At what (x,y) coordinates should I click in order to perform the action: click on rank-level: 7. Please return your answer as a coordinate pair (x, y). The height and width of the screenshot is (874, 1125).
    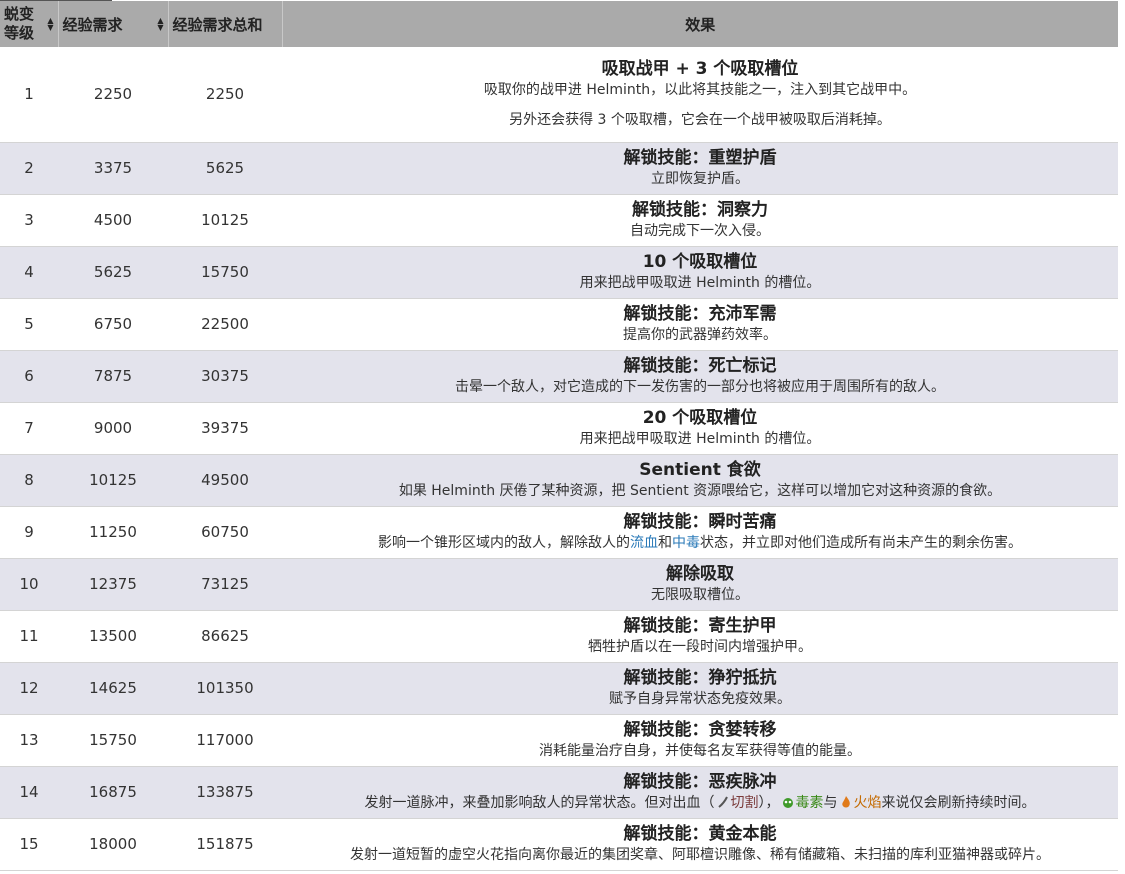
    Looking at the image, I should click on (29, 428).